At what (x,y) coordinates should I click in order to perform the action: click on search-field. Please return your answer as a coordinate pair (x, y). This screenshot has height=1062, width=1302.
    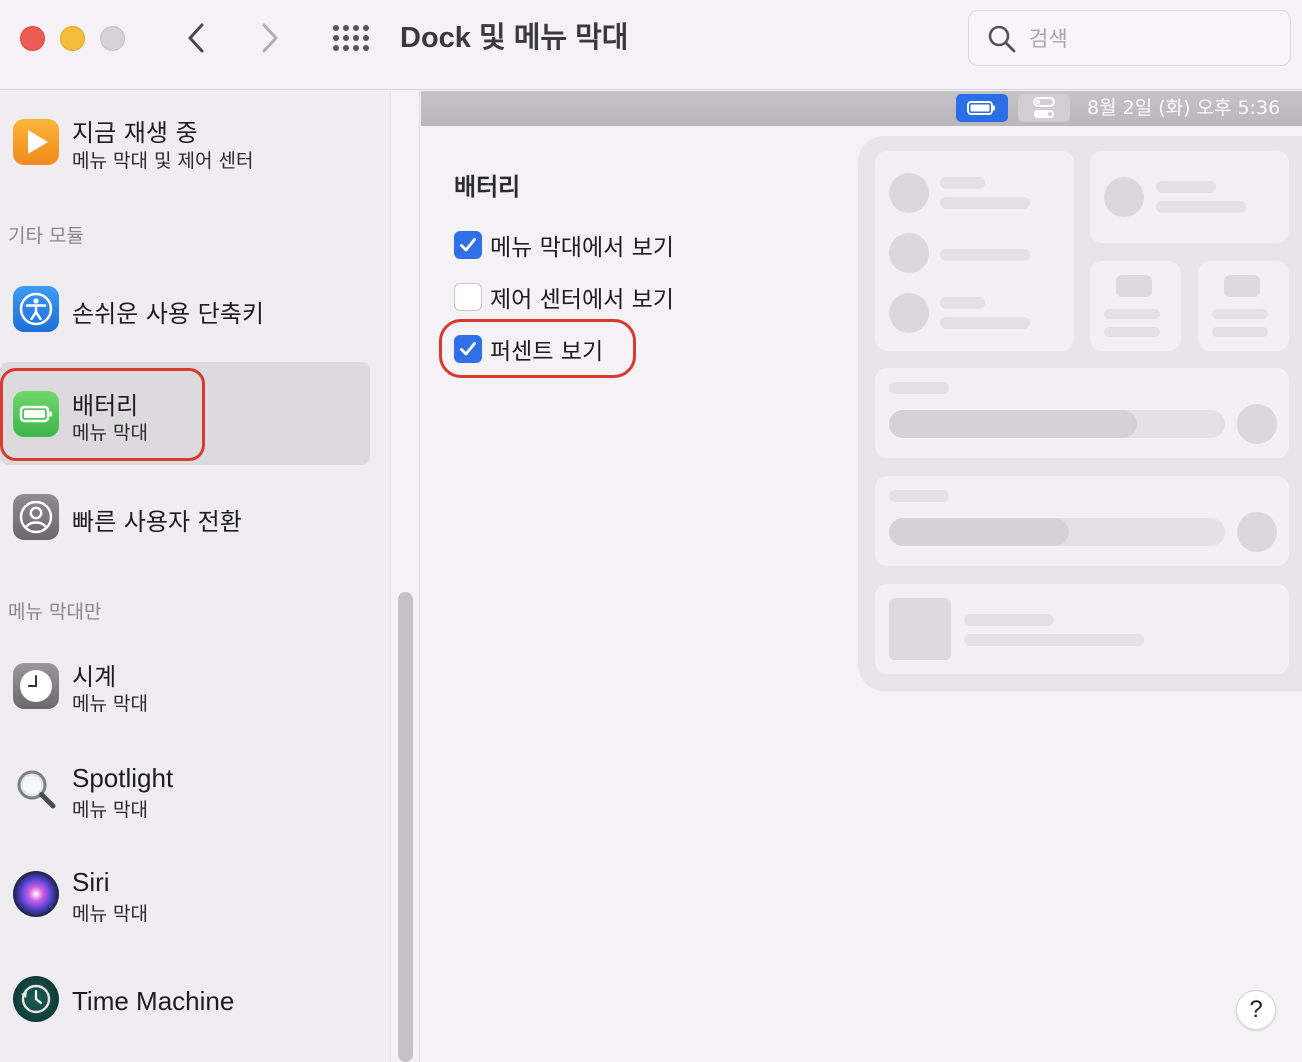
    Looking at the image, I should click on (1129, 38).